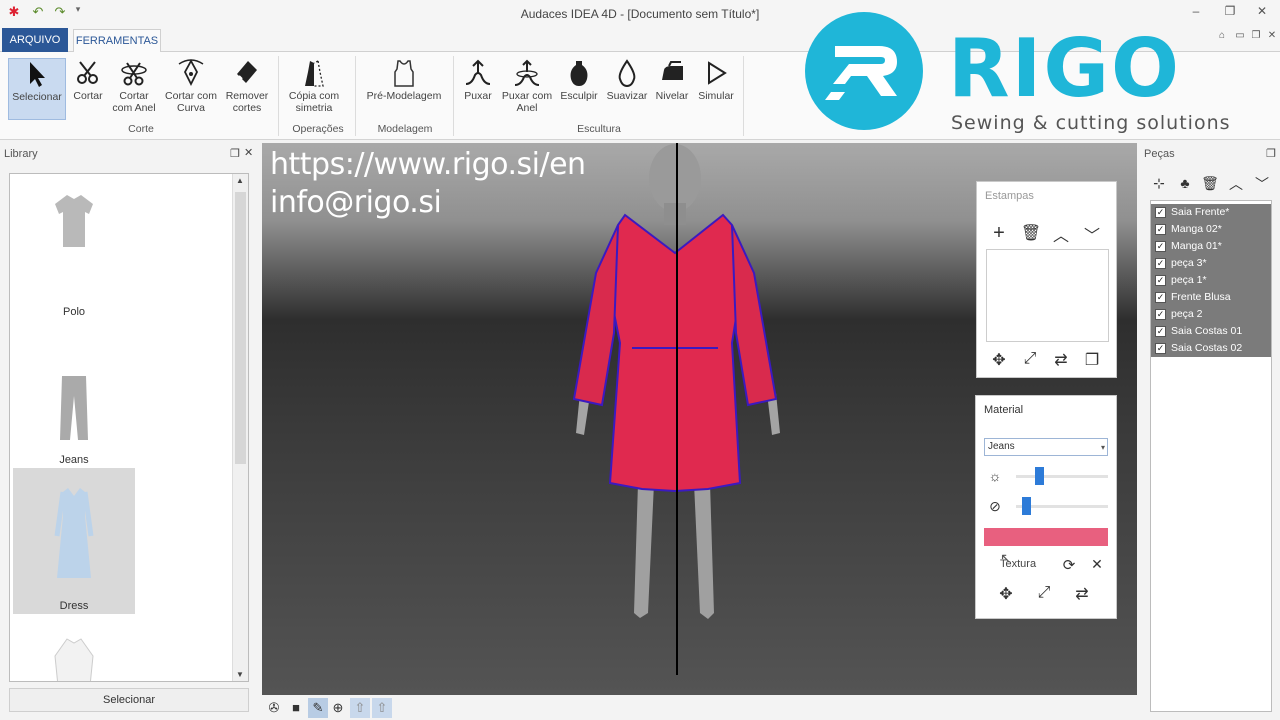 The height and width of the screenshot is (720, 1280). What do you see at coordinates (134, 74) in the screenshot?
I see `scissors-ring-icon` at bounding box center [134, 74].